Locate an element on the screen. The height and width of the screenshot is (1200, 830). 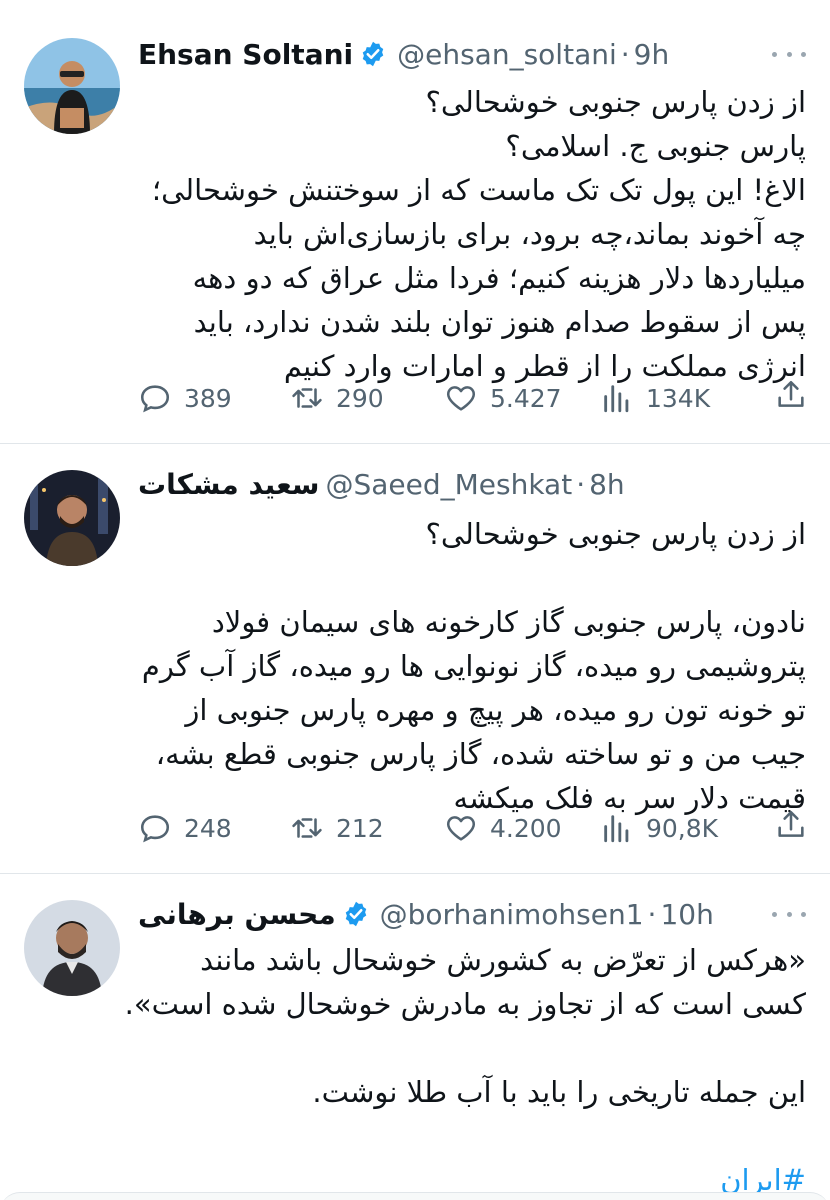
reply-count: 248 is located at coordinates (208, 828).